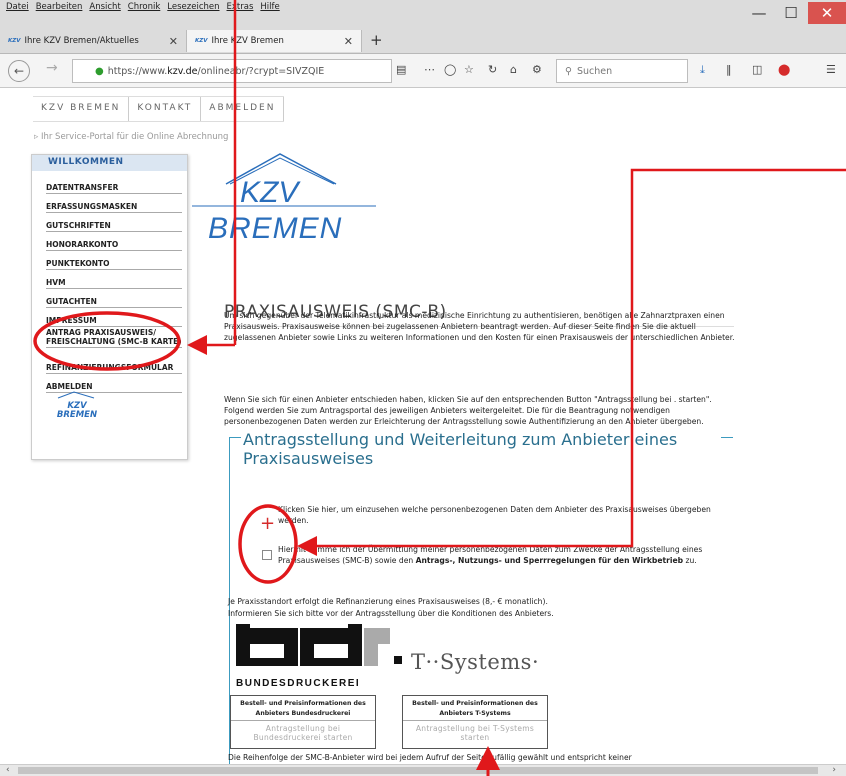 Image resolution: width=846 pixels, height=776 pixels. I want to click on pocket-icon: ◯, so click(450, 69).